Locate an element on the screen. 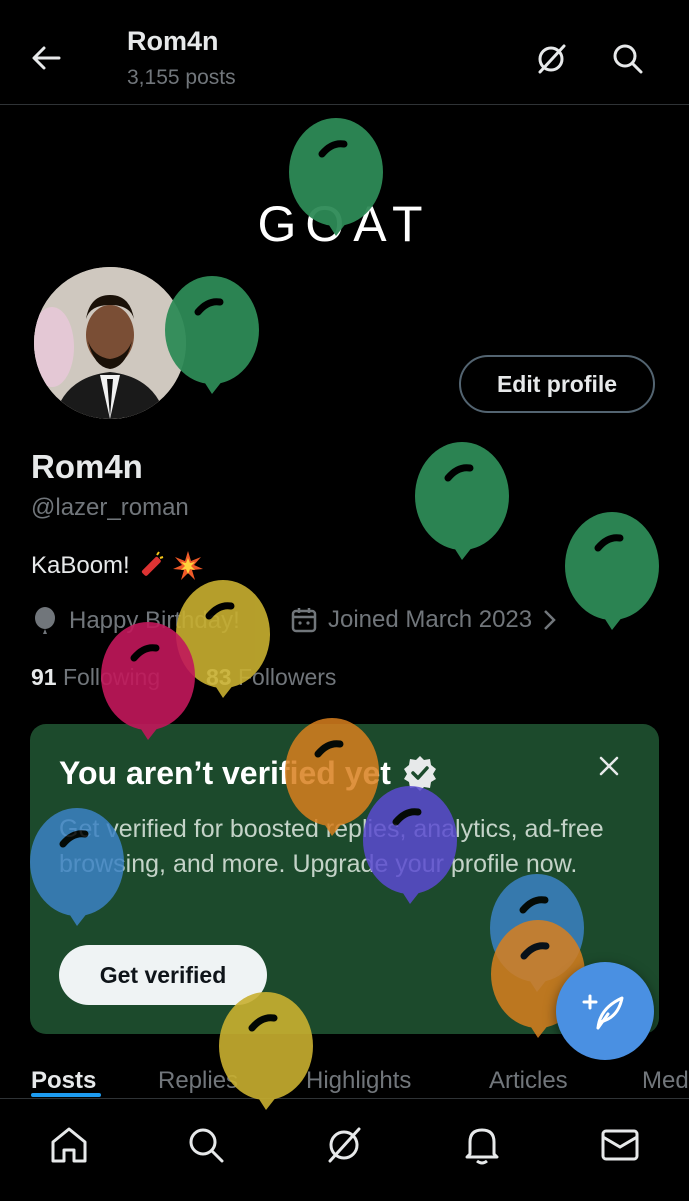 The height and width of the screenshot is (1201, 689). back-arrow-icon is located at coordinates (46, 58).